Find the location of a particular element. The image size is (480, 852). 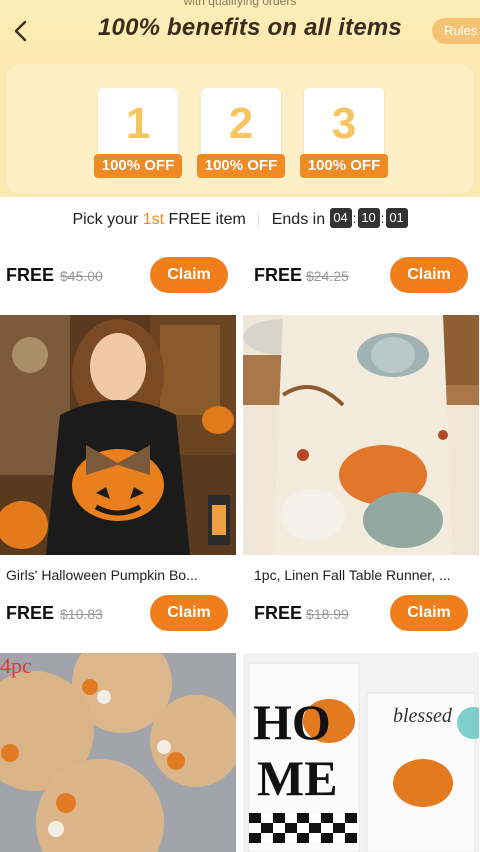

step-number: 1 is located at coordinates (138, 123).